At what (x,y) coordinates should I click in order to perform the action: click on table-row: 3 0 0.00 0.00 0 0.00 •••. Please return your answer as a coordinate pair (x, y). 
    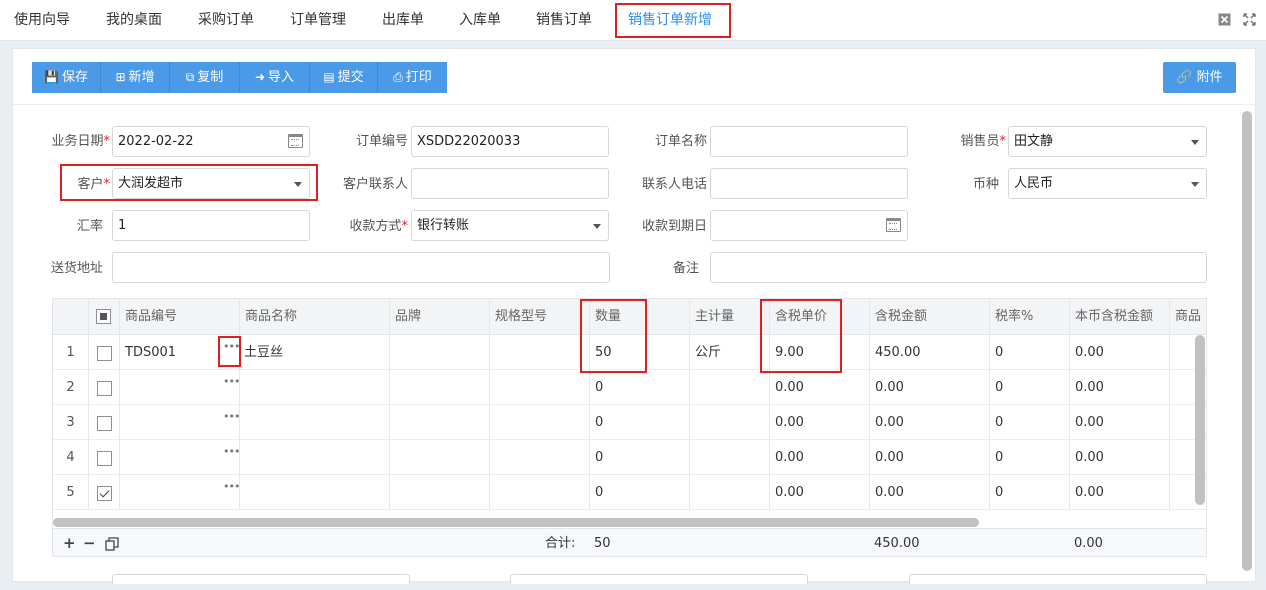
    Looking at the image, I should click on (629, 422).